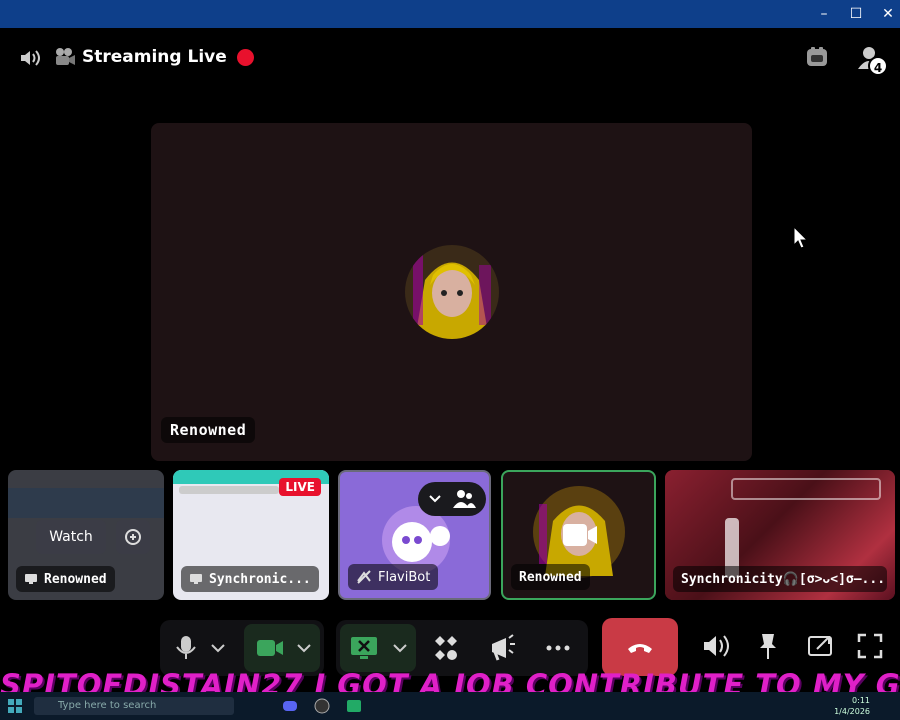 This screenshot has width=900, height=720. I want to click on app-taskbar-icon, so click(354, 706).